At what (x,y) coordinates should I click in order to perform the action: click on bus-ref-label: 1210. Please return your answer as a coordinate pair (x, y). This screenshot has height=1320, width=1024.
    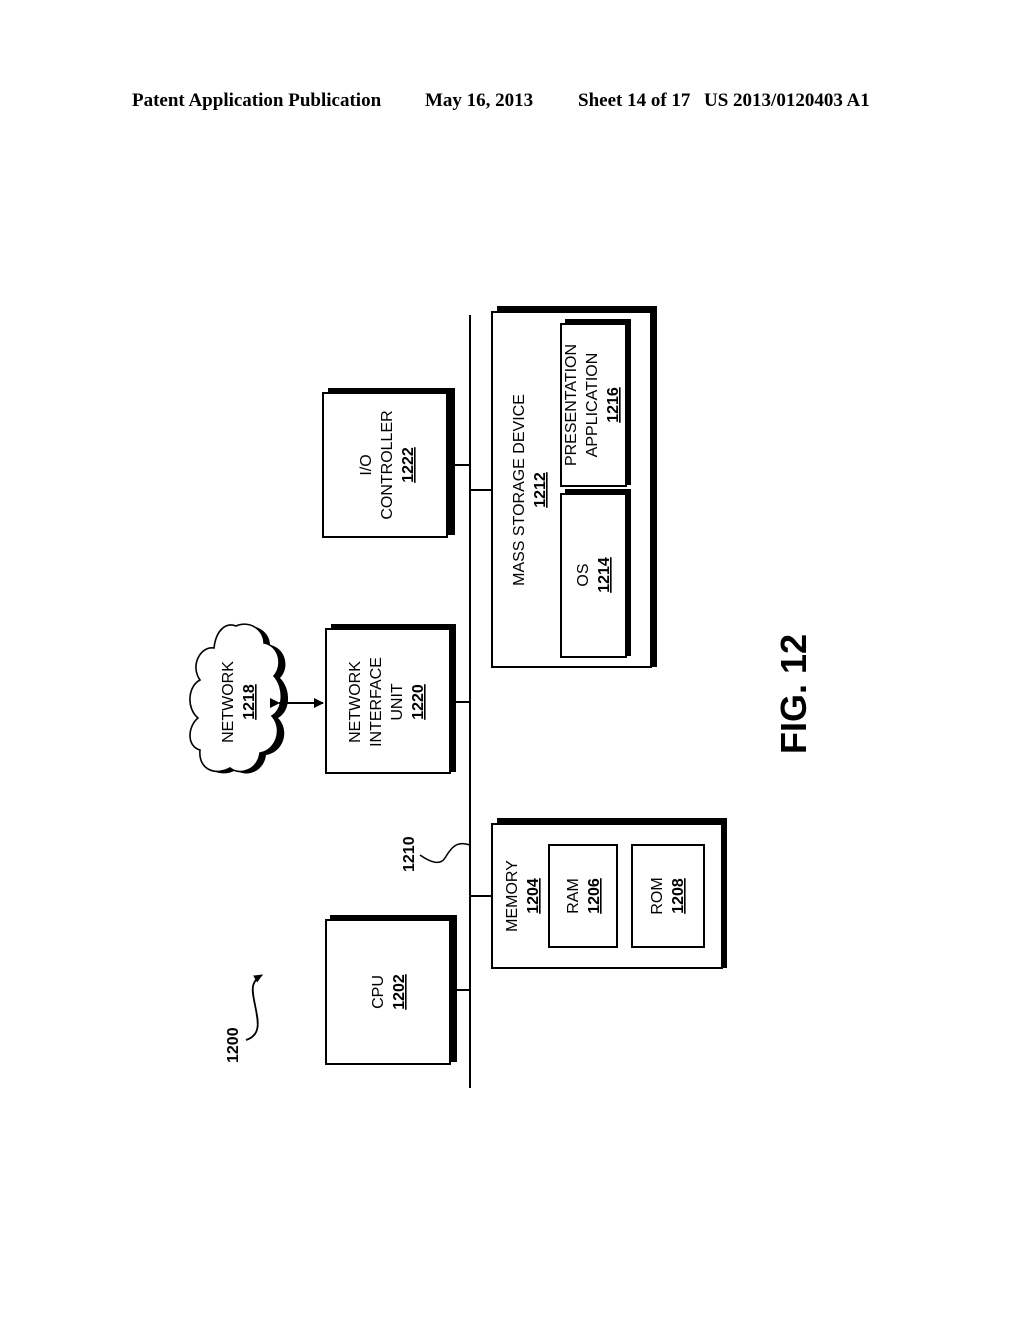
    Looking at the image, I should click on (436, 854).